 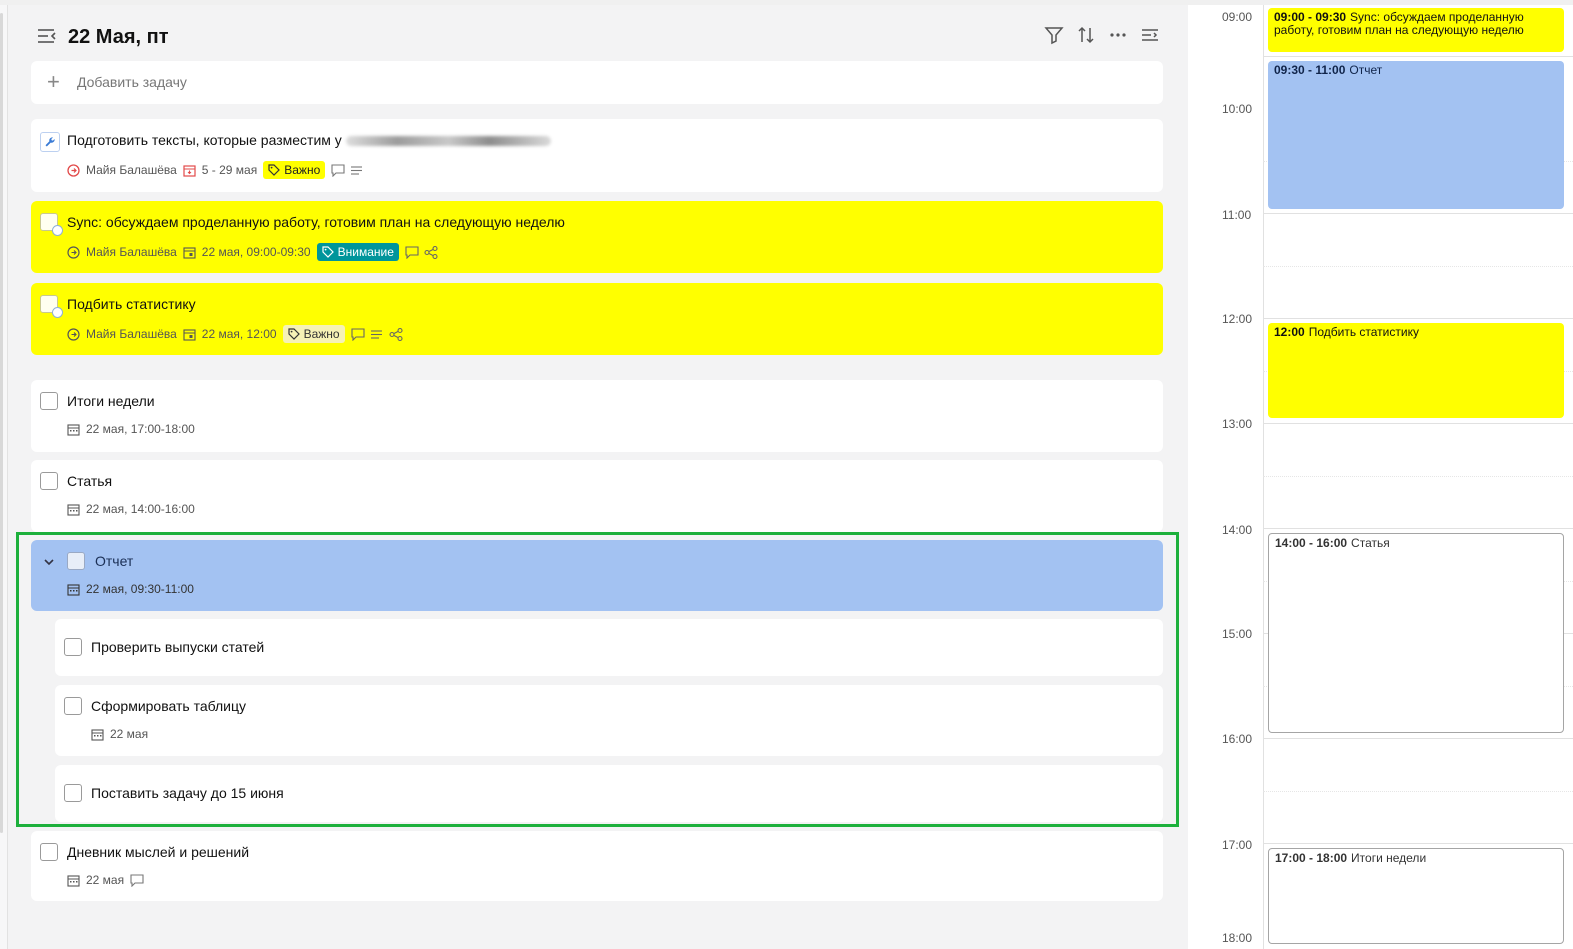 What do you see at coordinates (597, 575) in the screenshot?
I see `task-card-selected: Отчет 22 мая, 09:30-11:00` at bounding box center [597, 575].